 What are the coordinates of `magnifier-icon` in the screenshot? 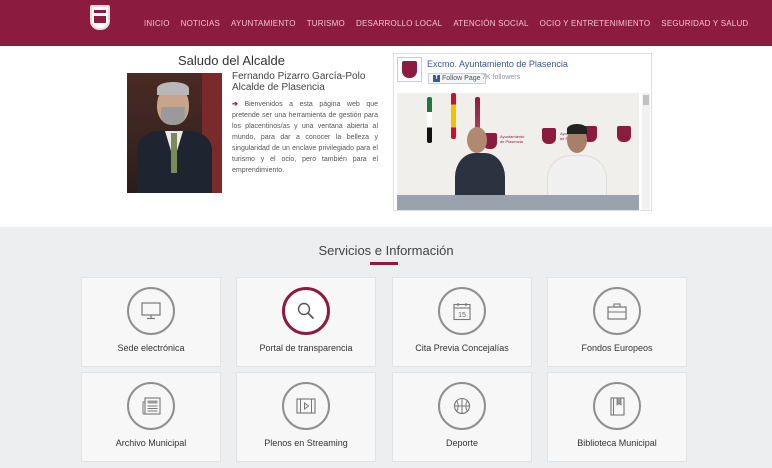 It's located at (306, 311).